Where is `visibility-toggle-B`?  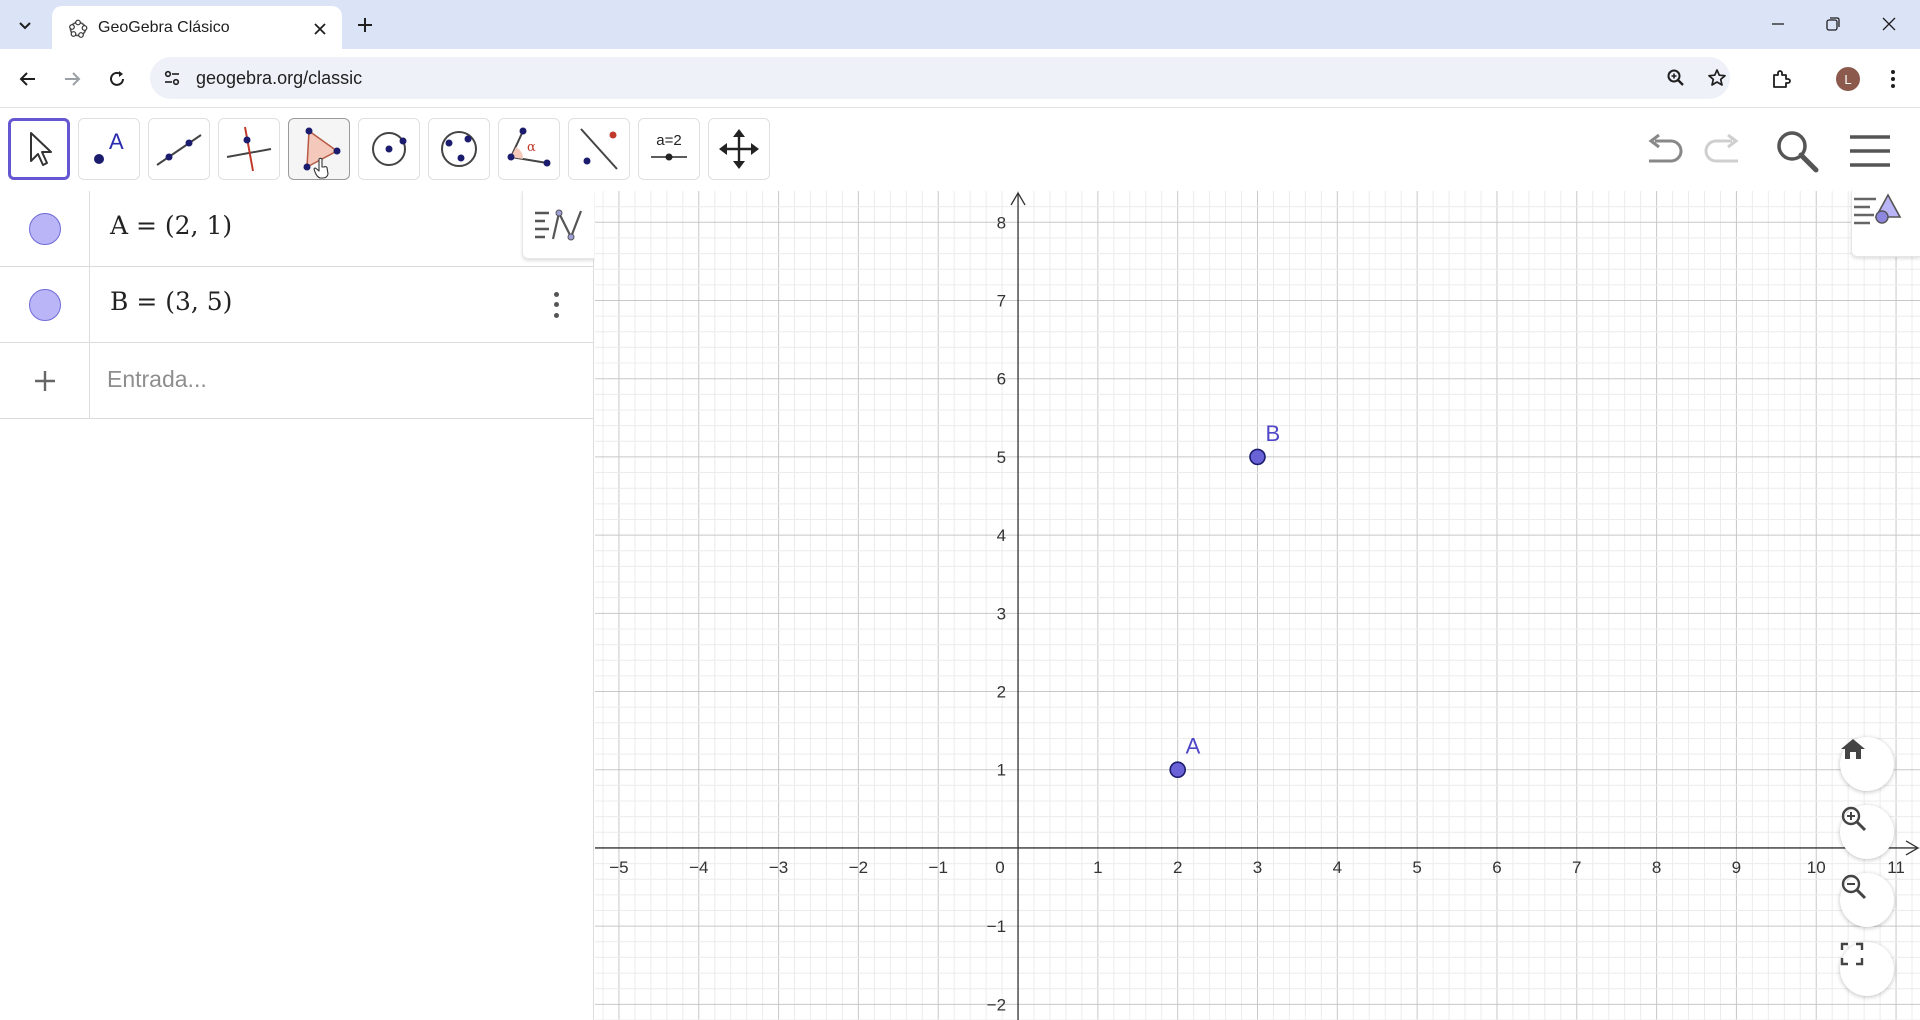
visibility-toggle-B is located at coordinates (45, 304).